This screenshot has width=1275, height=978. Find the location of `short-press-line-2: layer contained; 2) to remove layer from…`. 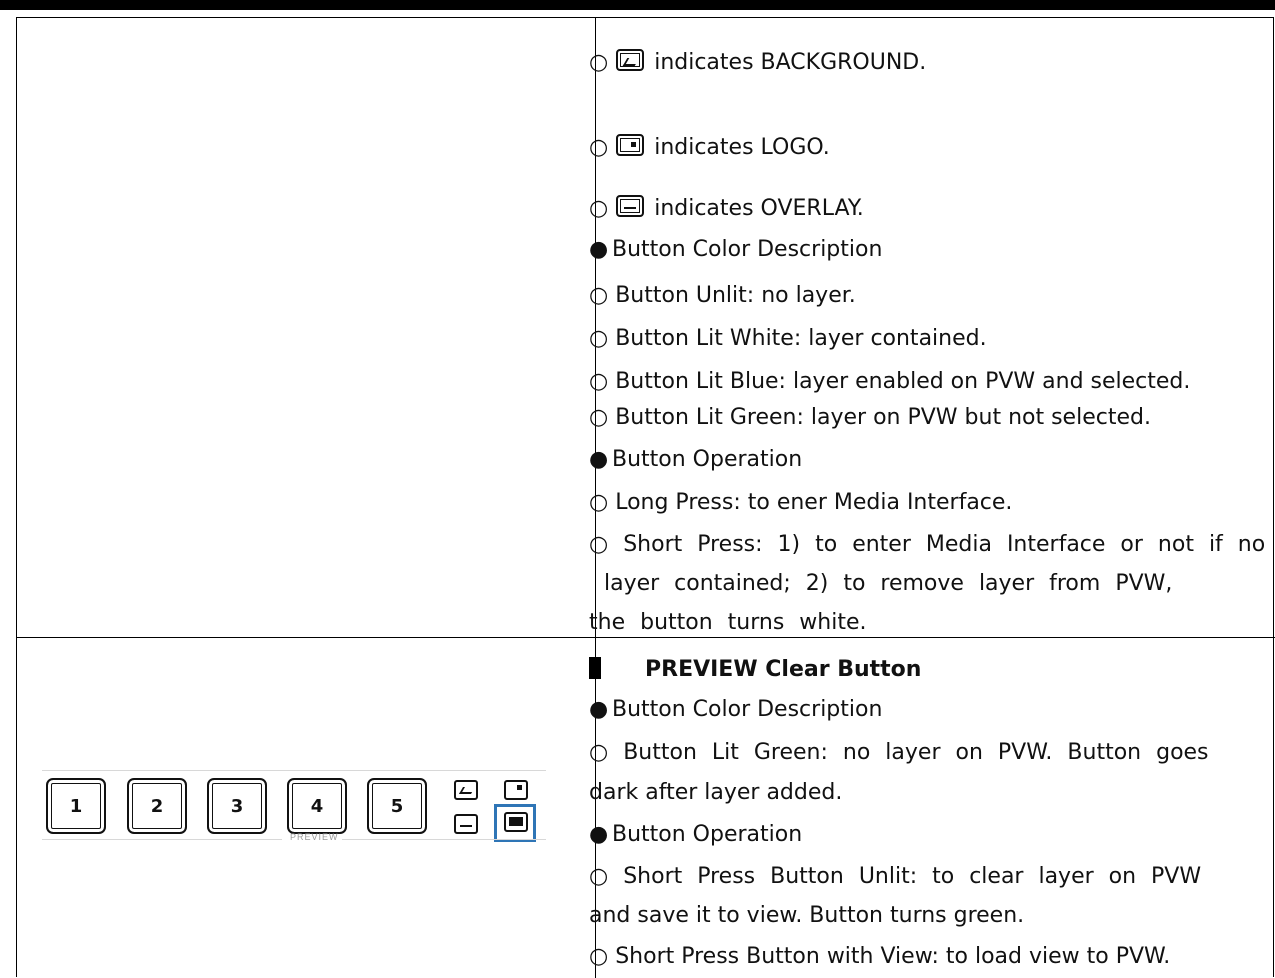

short-press-line-2: layer contained; 2) to remove layer from… is located at coordinates (888, 583).